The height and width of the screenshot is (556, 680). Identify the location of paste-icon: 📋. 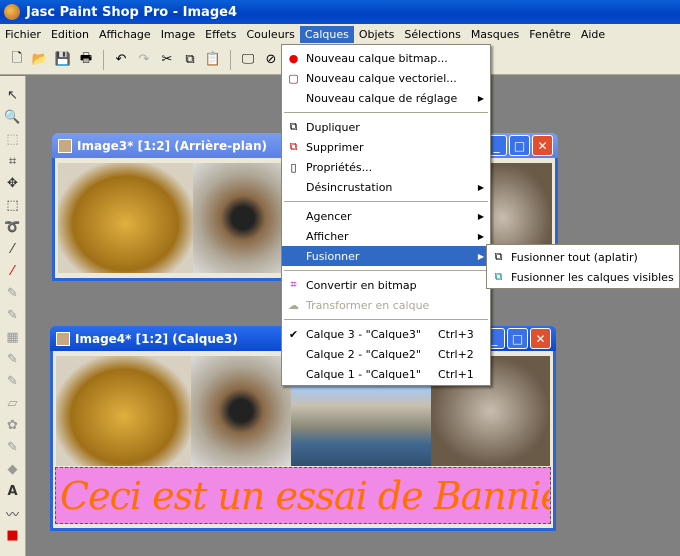
(213, 60).